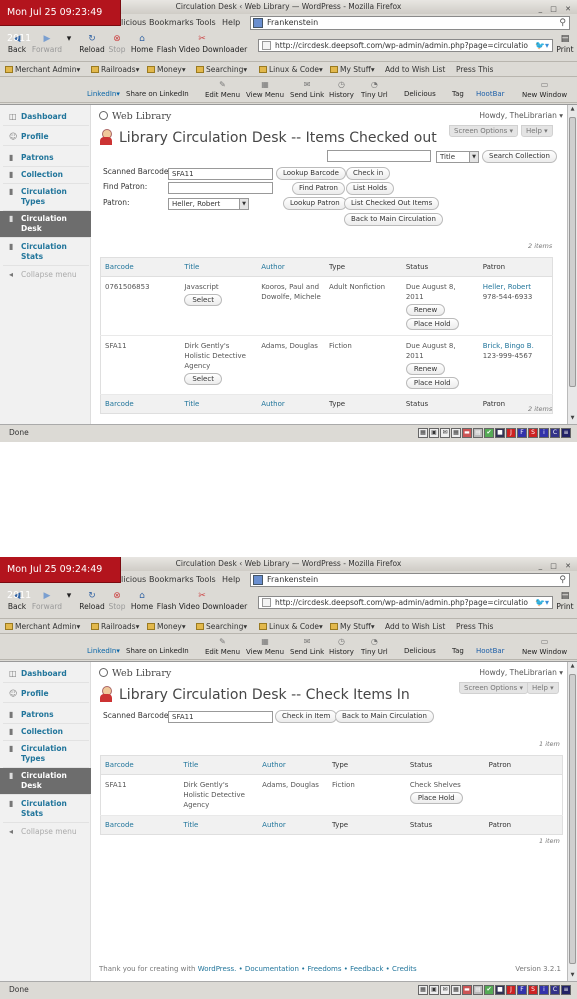 This screenshot has height=999, width=577. Describe the element at coordinates (203, 300) in the screenshot. I see `select-button: Select` at that location.